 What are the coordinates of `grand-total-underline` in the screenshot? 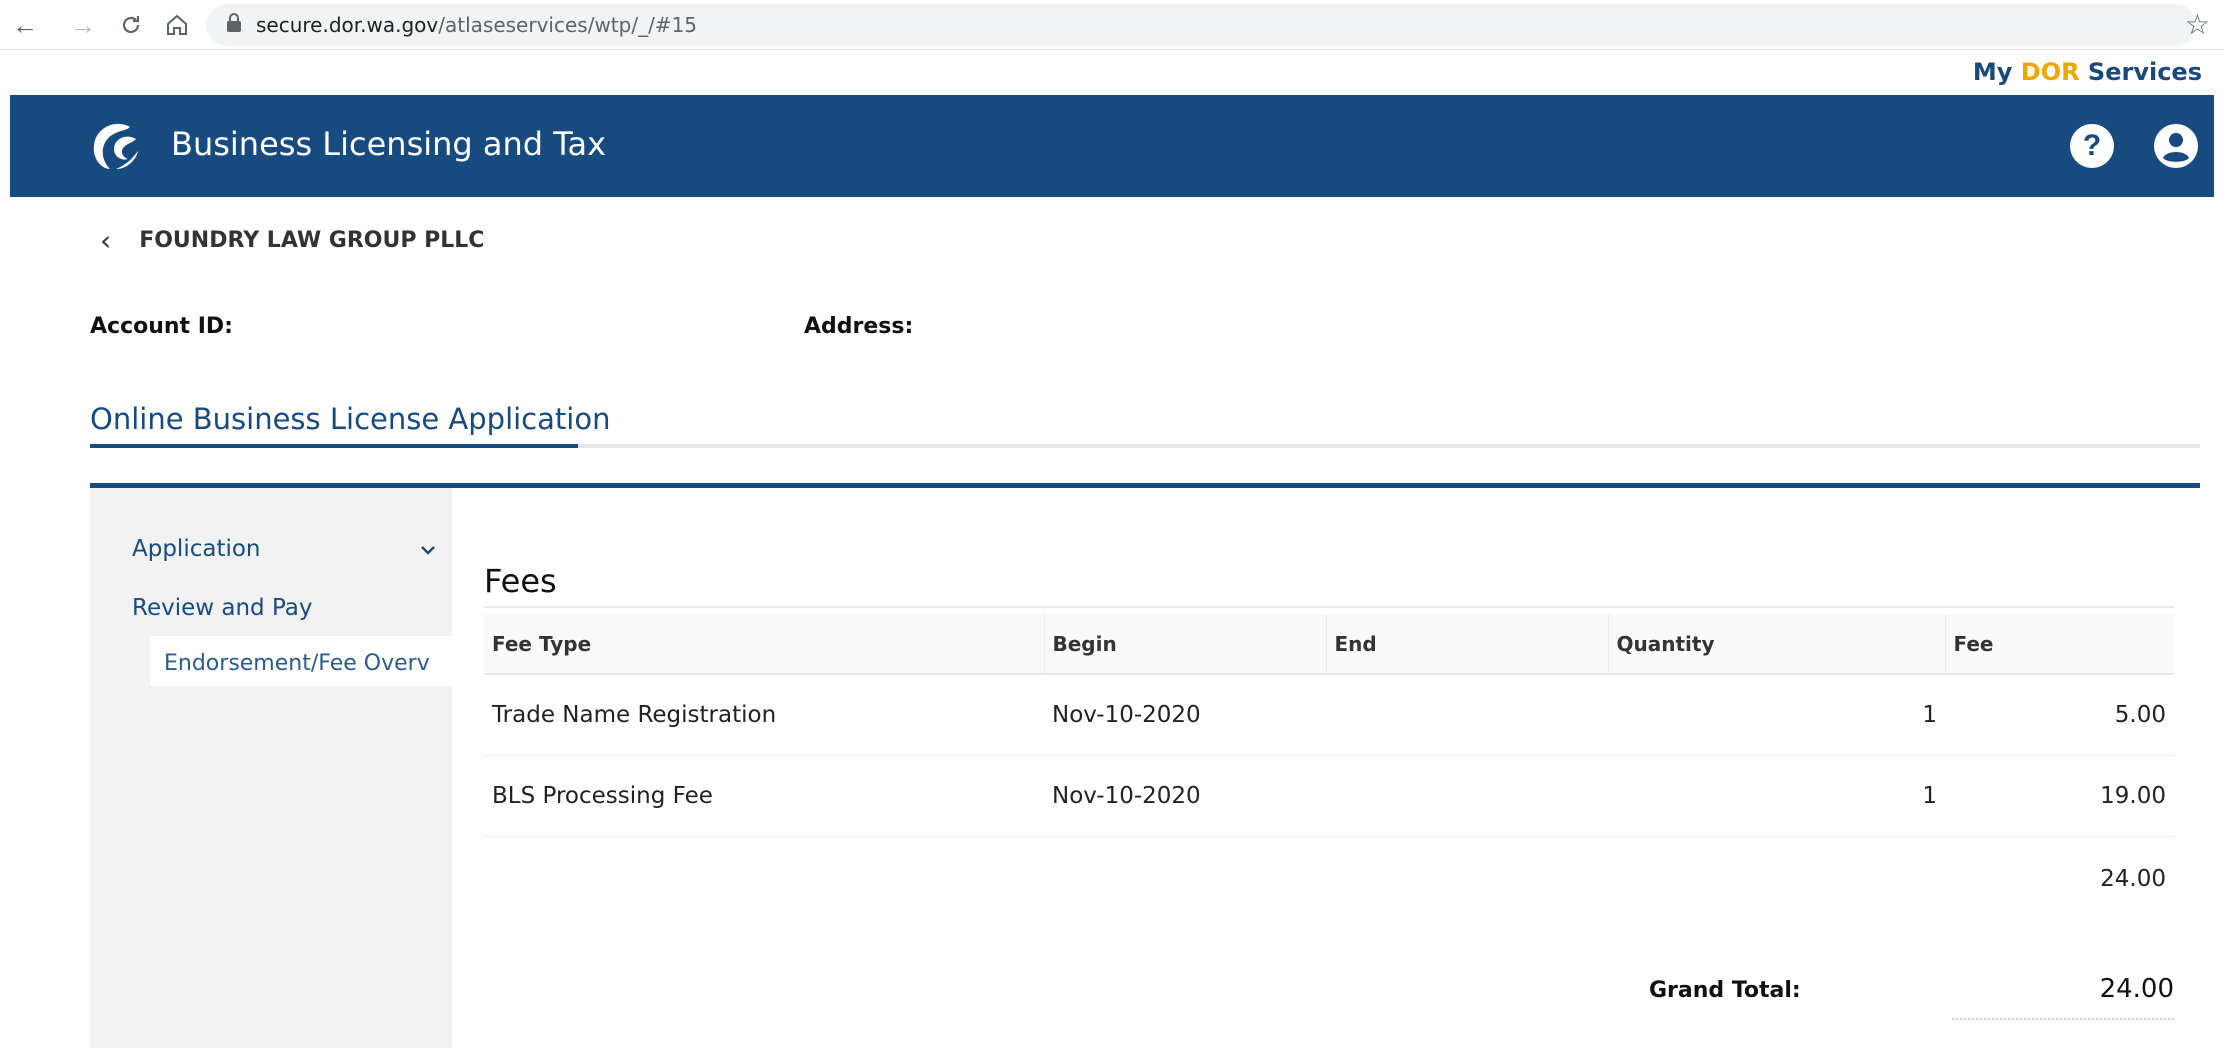 It's located at (2063, 1019).